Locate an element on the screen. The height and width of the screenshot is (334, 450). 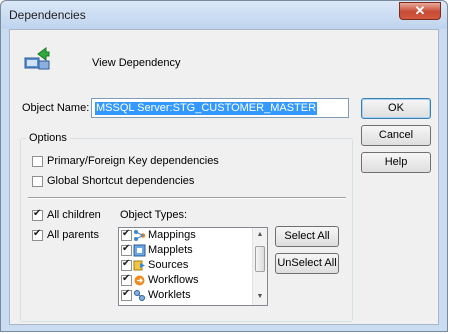
list-item-mappings: Mappings is located at coordinates (186, 235).